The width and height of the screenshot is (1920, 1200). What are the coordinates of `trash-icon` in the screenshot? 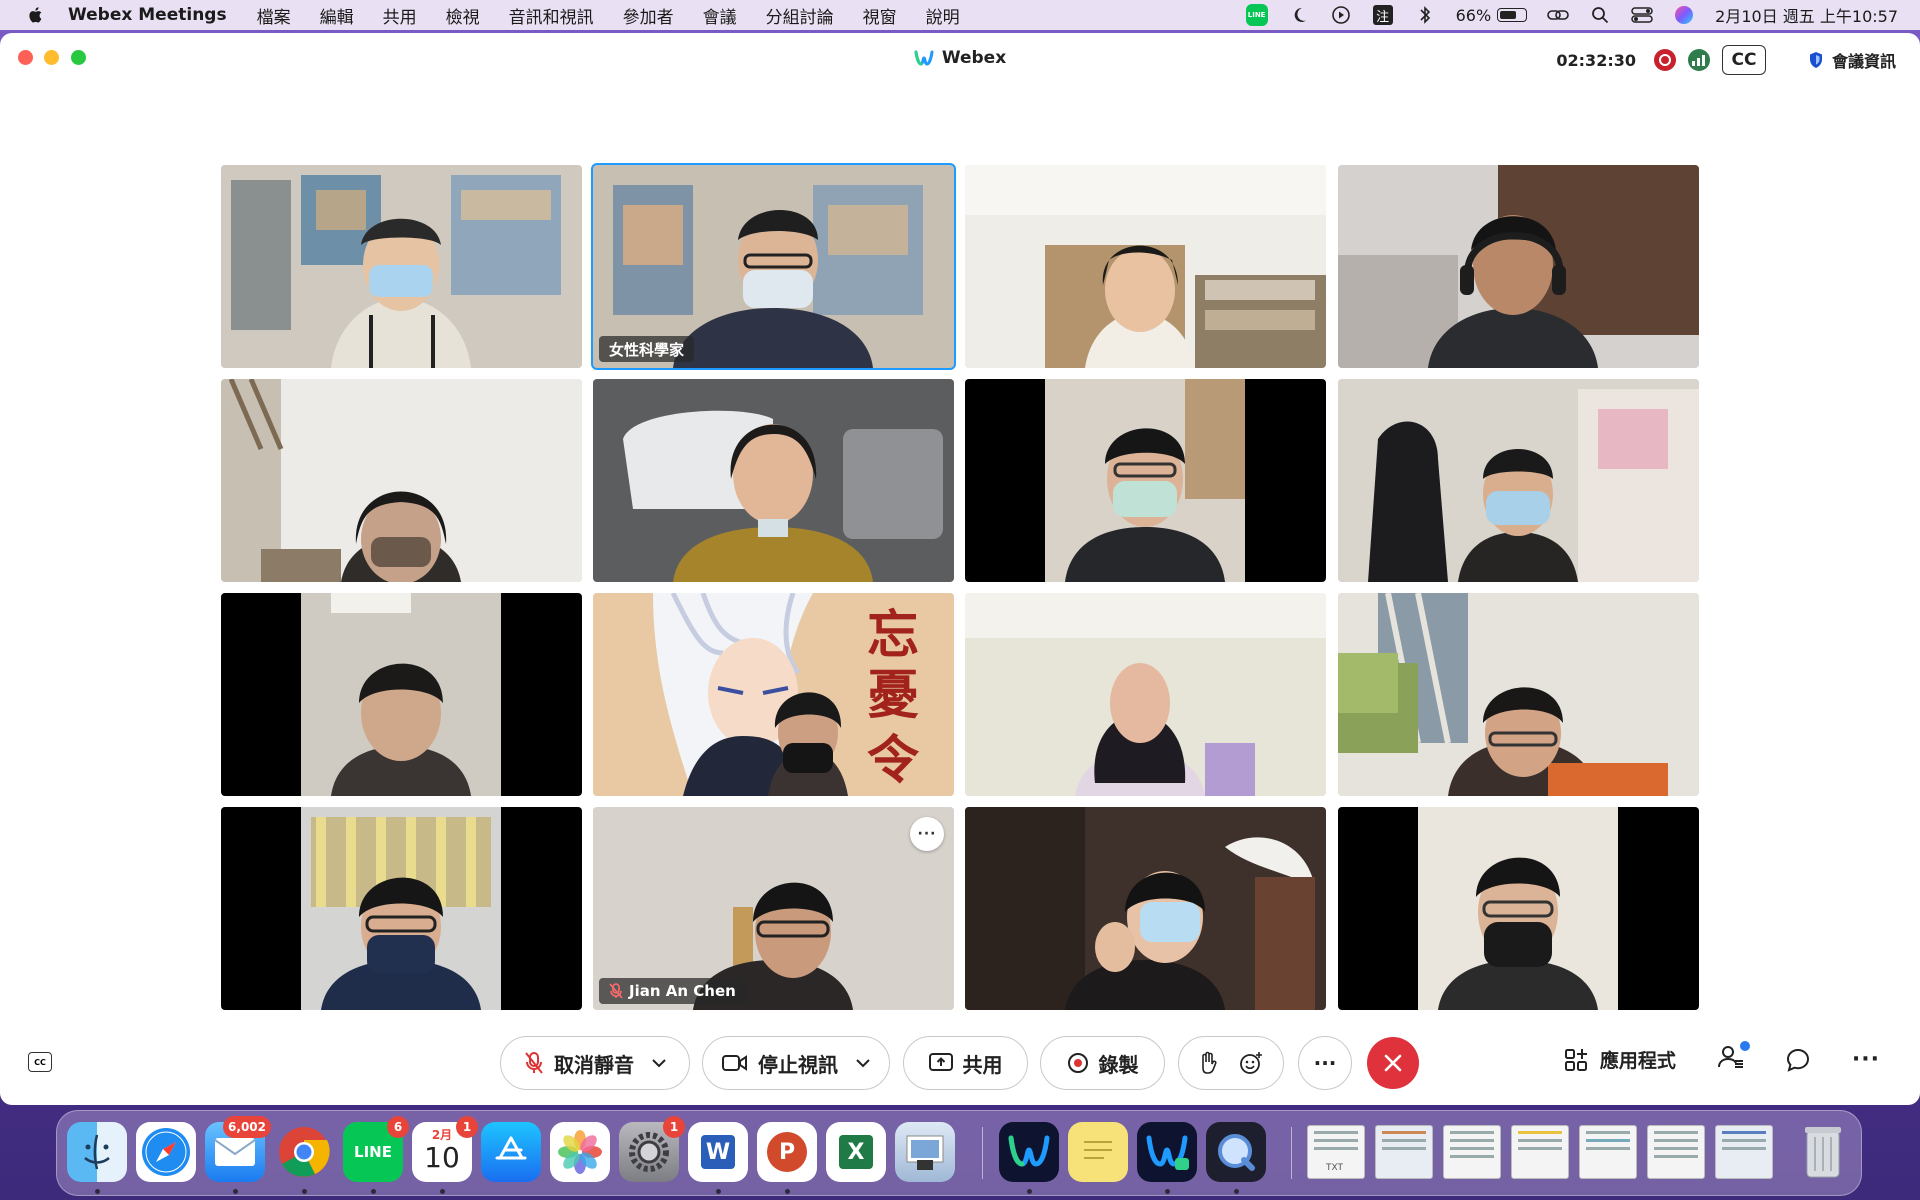 It's located at (1823, 1152).